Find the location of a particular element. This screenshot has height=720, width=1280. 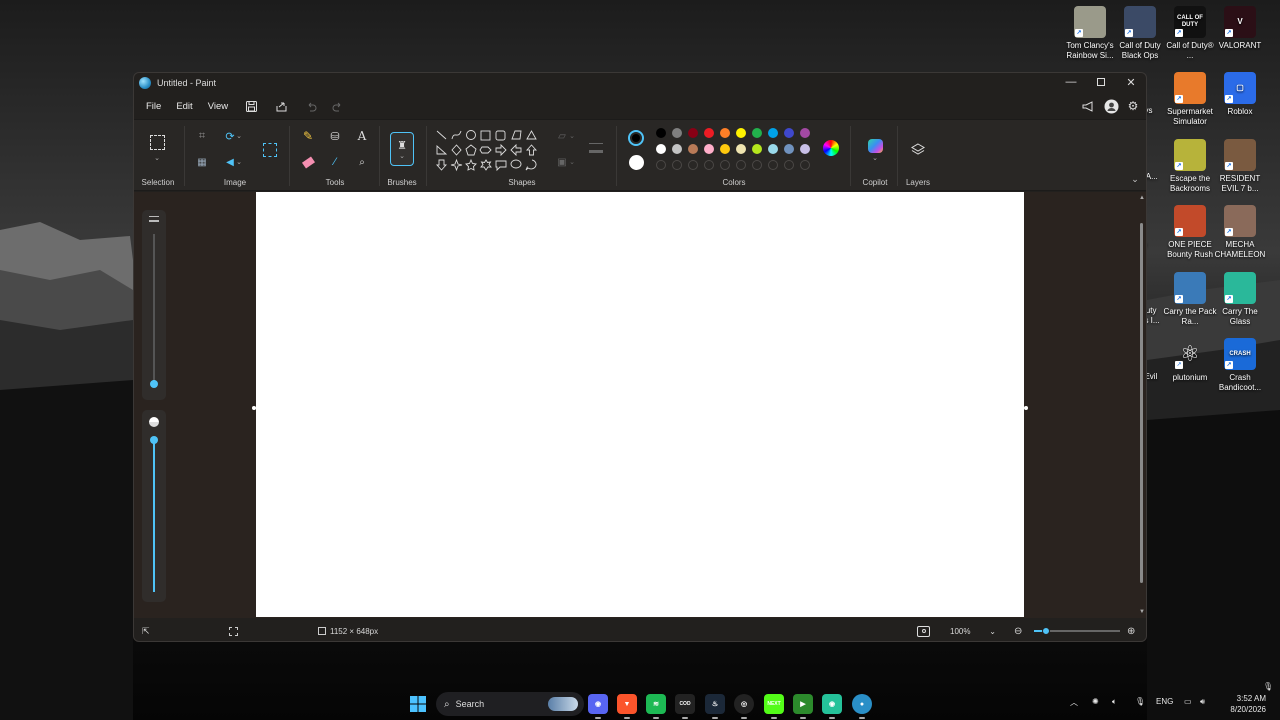

desktop-icon: ↗ Call of Duty Black Ops is located at coordinates (1140, 33).